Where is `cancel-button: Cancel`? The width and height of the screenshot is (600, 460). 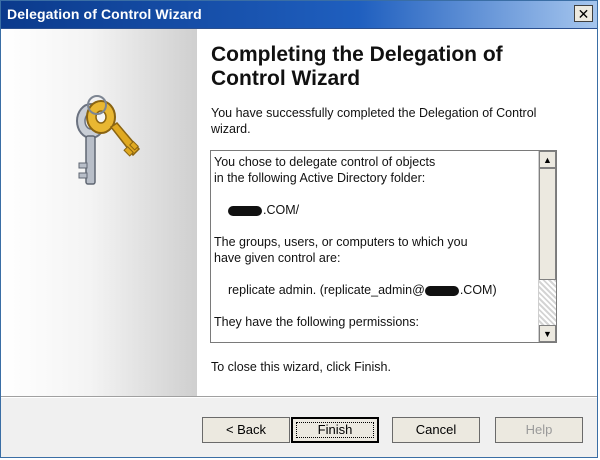 cancel-button: Cancel is located at coordinates (436, 430).